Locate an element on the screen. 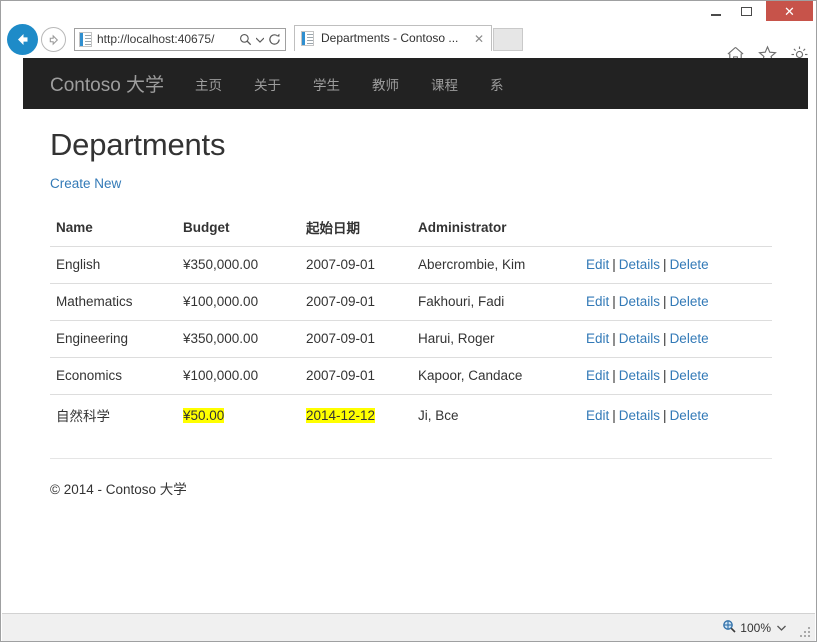 The height and width of the screenshot is (642, 817). cell-administrator: Abercrombie, Kim is located at coordinates (472, 264).